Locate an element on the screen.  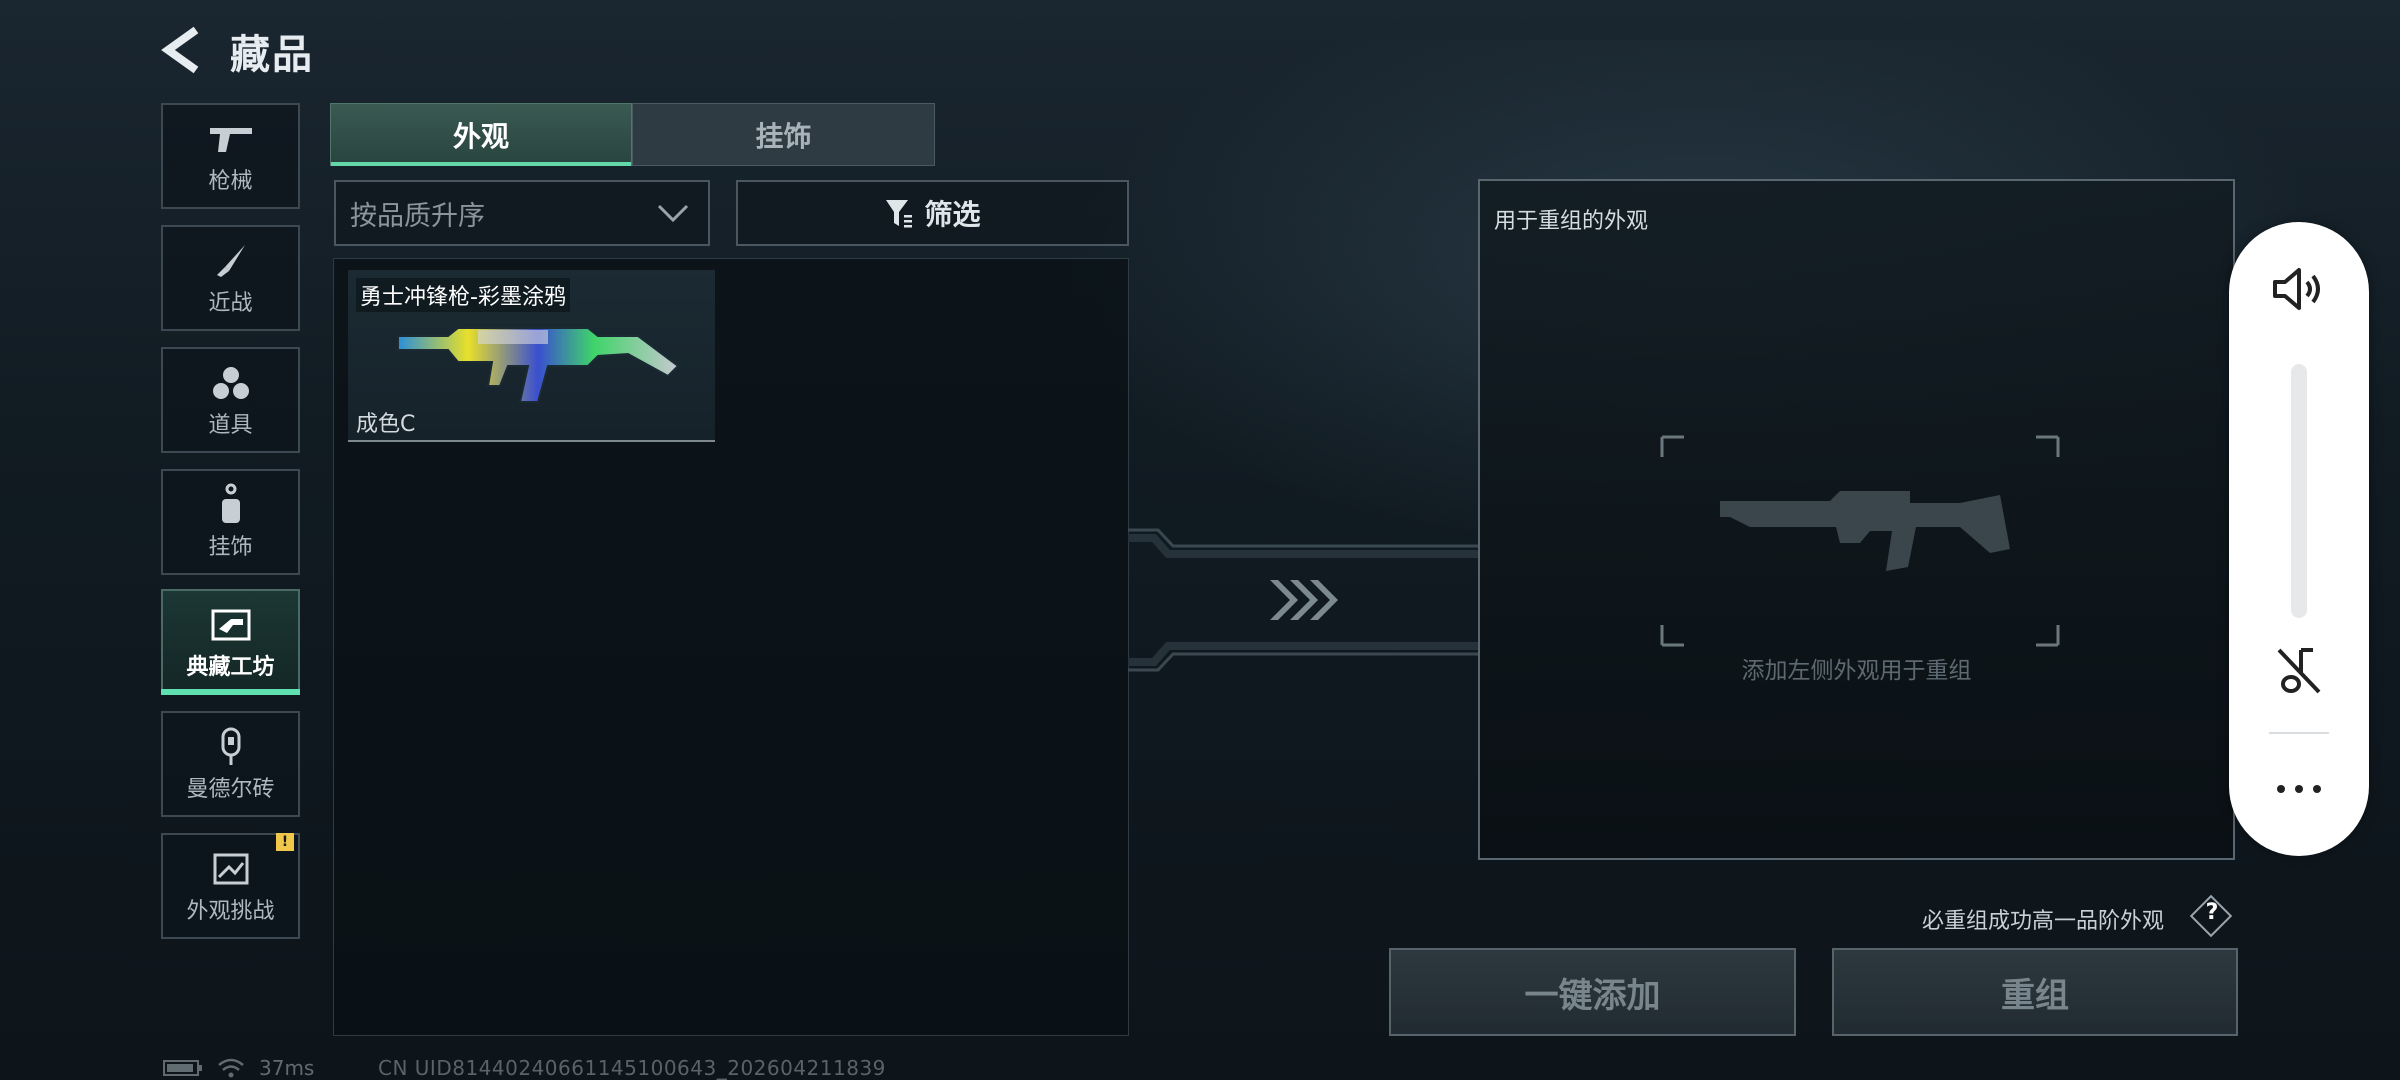
volume-panel is located at coordinates (2299, 539).